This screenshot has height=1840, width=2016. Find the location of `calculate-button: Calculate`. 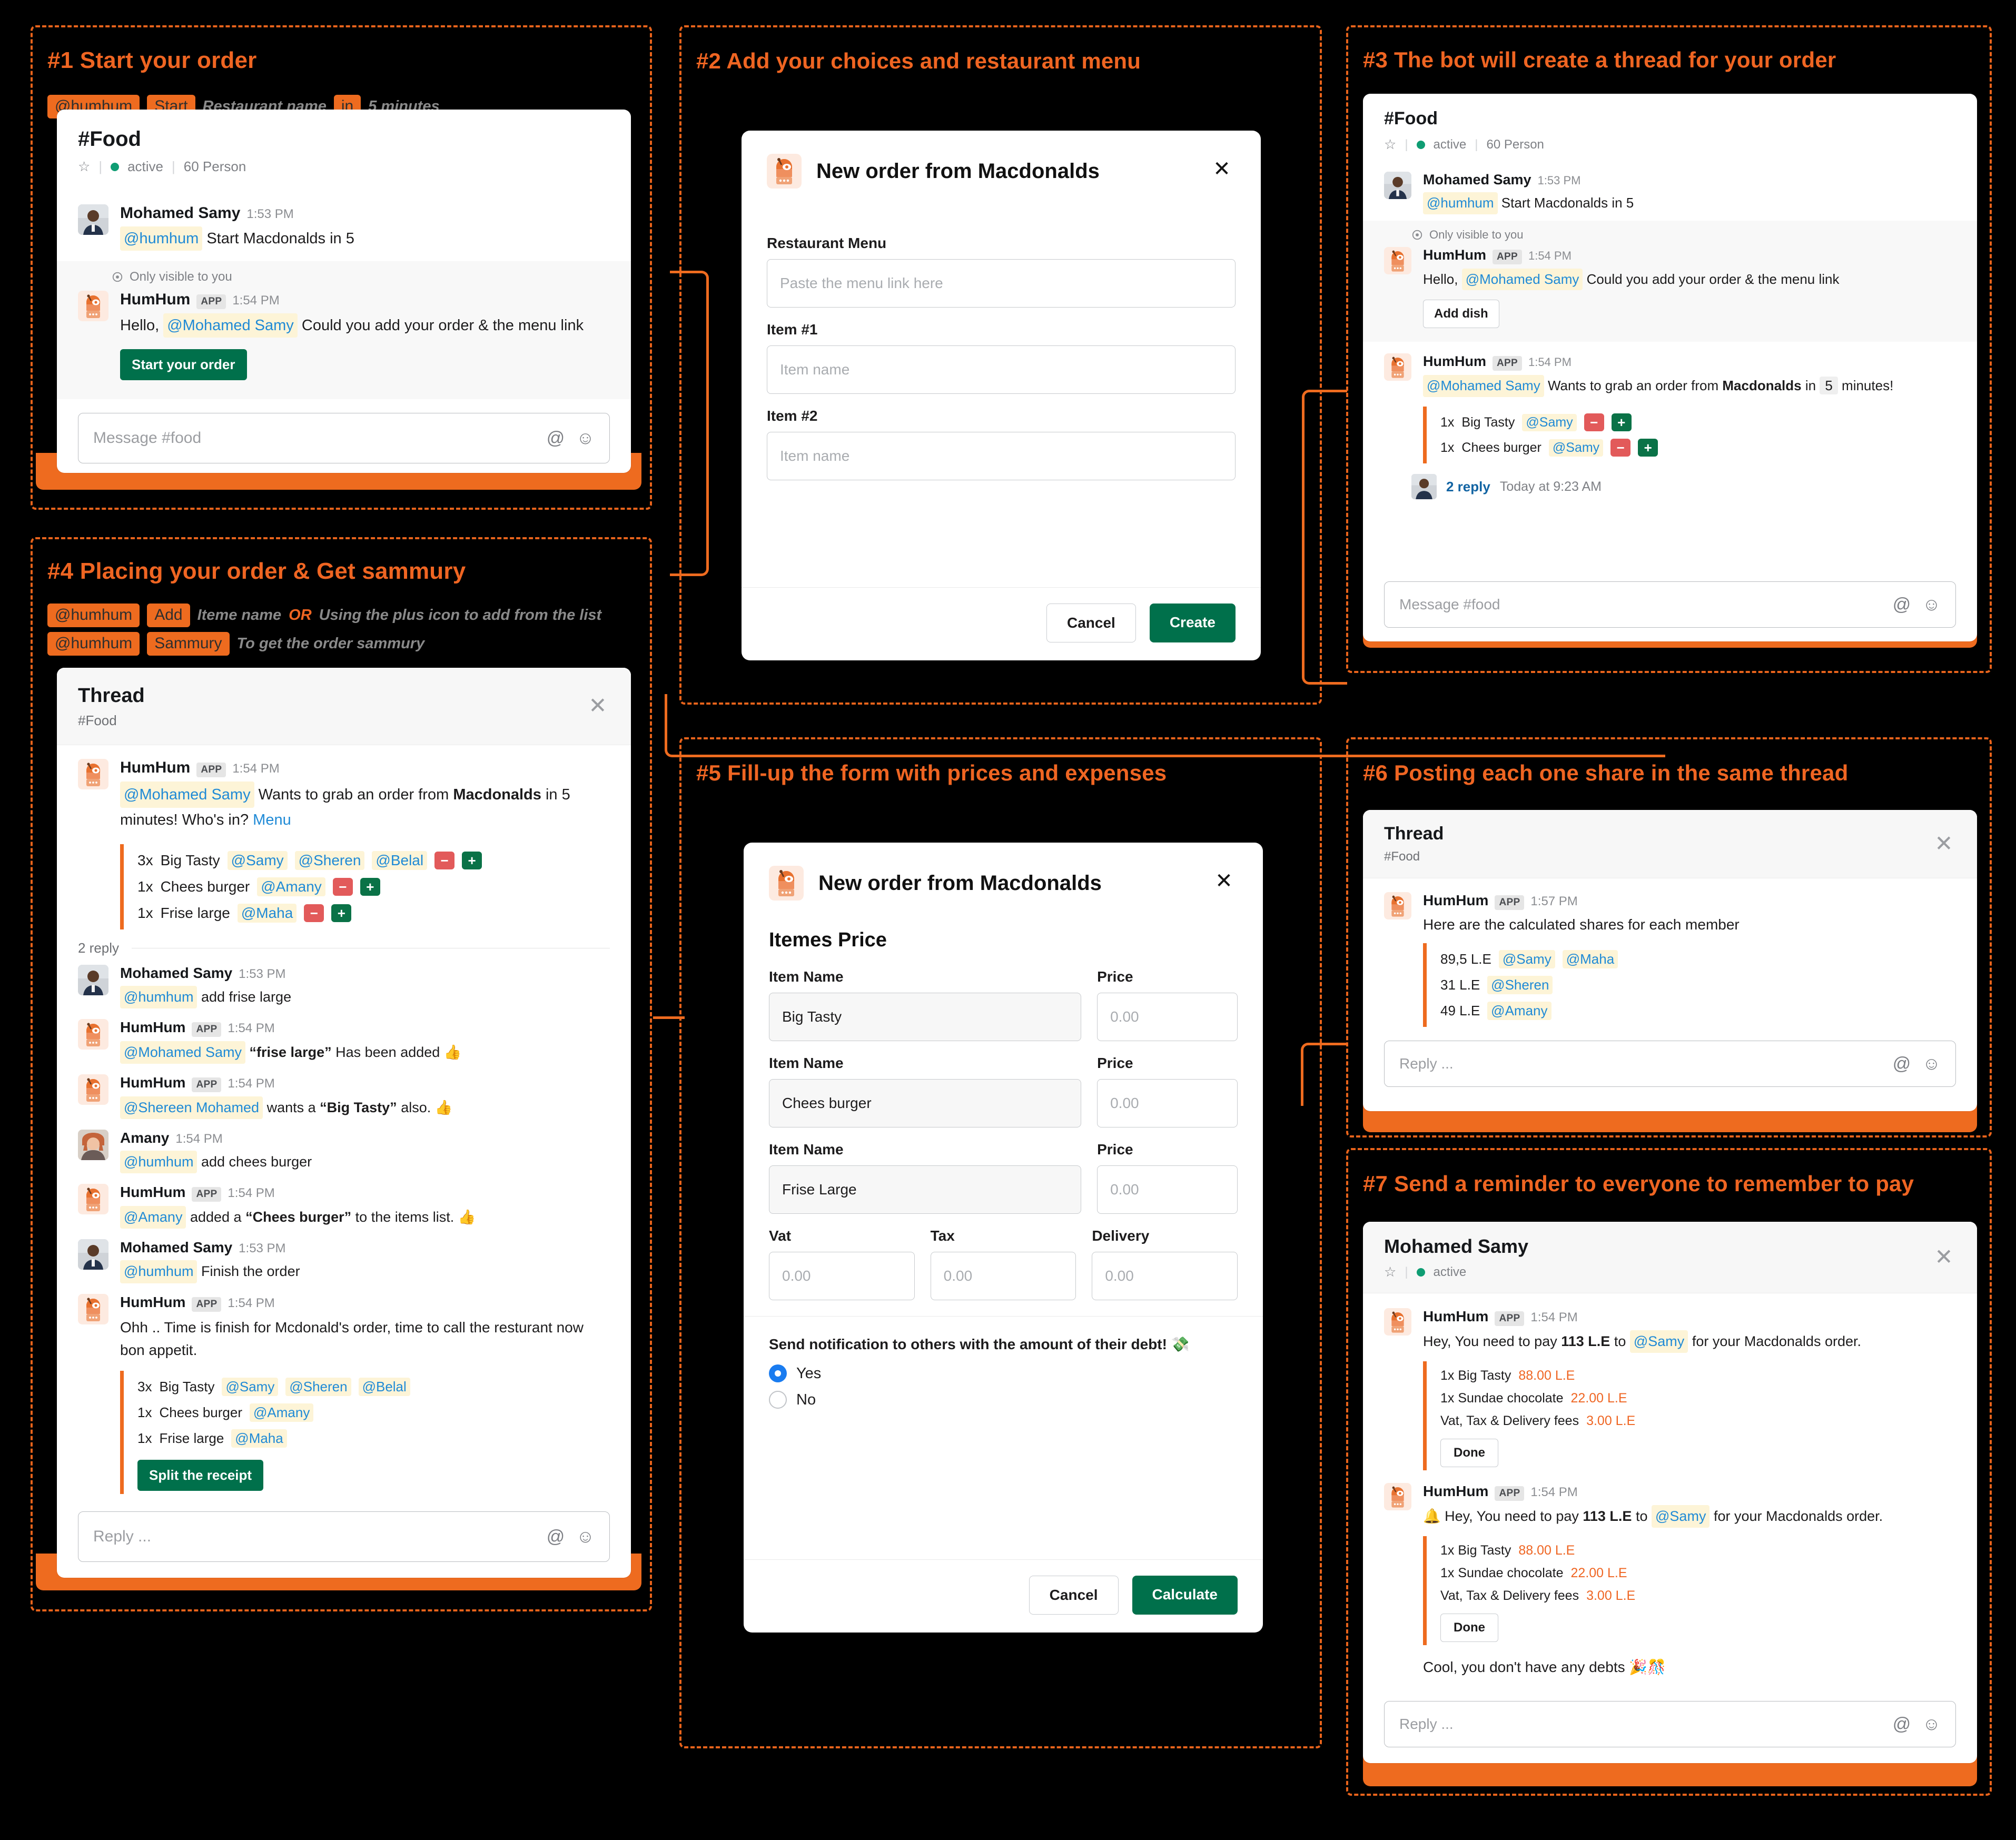

calculate-button: Calculate is located at coordinates (1185, 1595).